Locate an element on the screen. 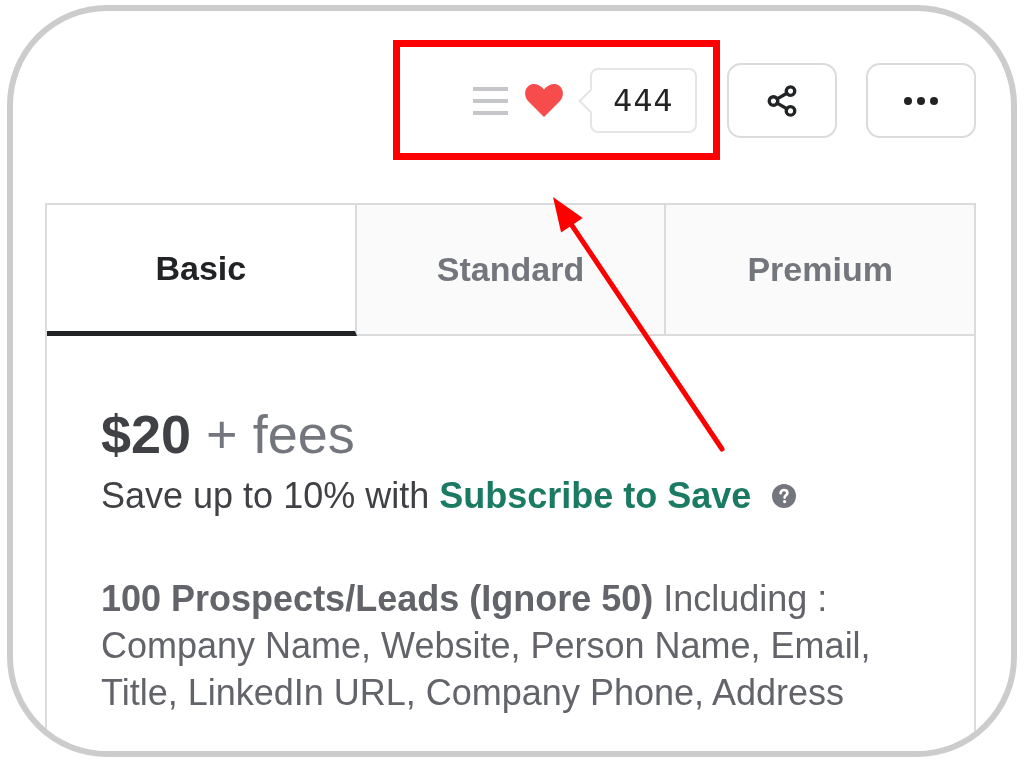 The image size is (1024, 768). plan-tab: Basic is located at coordinates (202, 270).